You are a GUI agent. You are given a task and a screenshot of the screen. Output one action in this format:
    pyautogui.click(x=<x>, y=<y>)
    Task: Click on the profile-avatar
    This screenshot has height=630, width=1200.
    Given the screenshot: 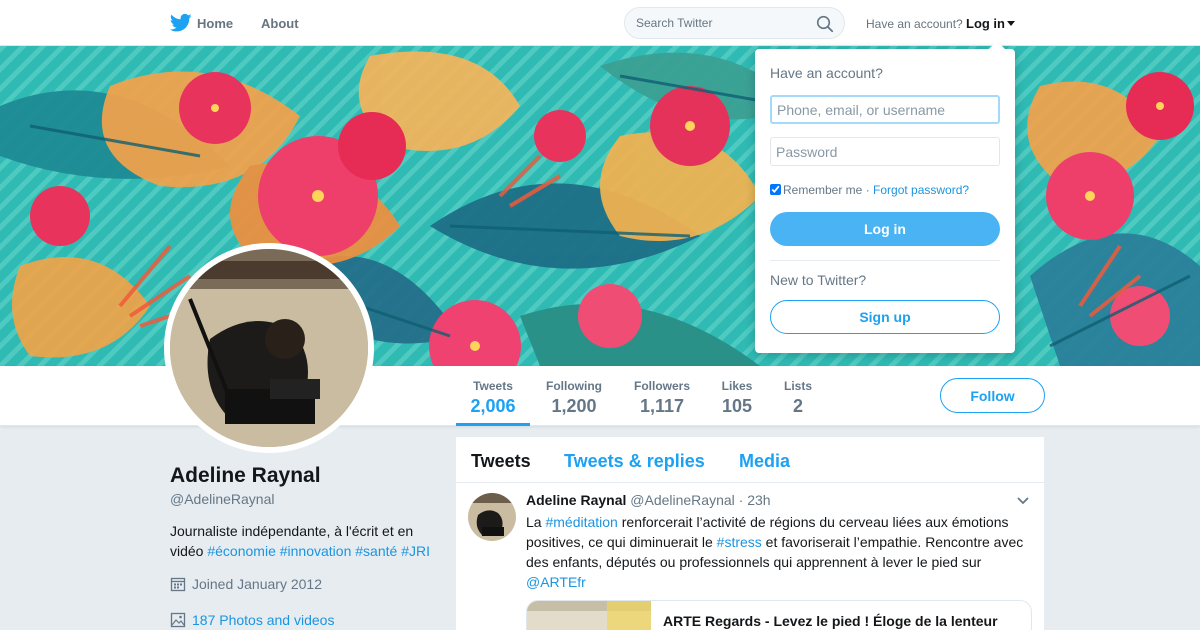 What is the action you would take?
    pyautogui.click(x=269, y=348)
    